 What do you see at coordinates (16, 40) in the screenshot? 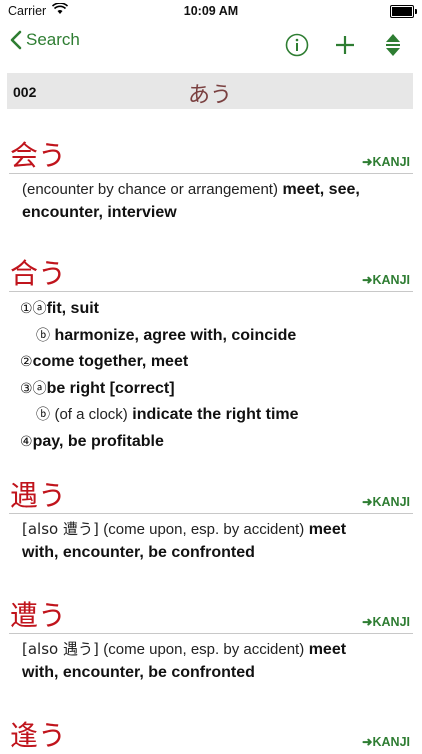
I see `chevron-left-icon` at bounding box center [16, 40].